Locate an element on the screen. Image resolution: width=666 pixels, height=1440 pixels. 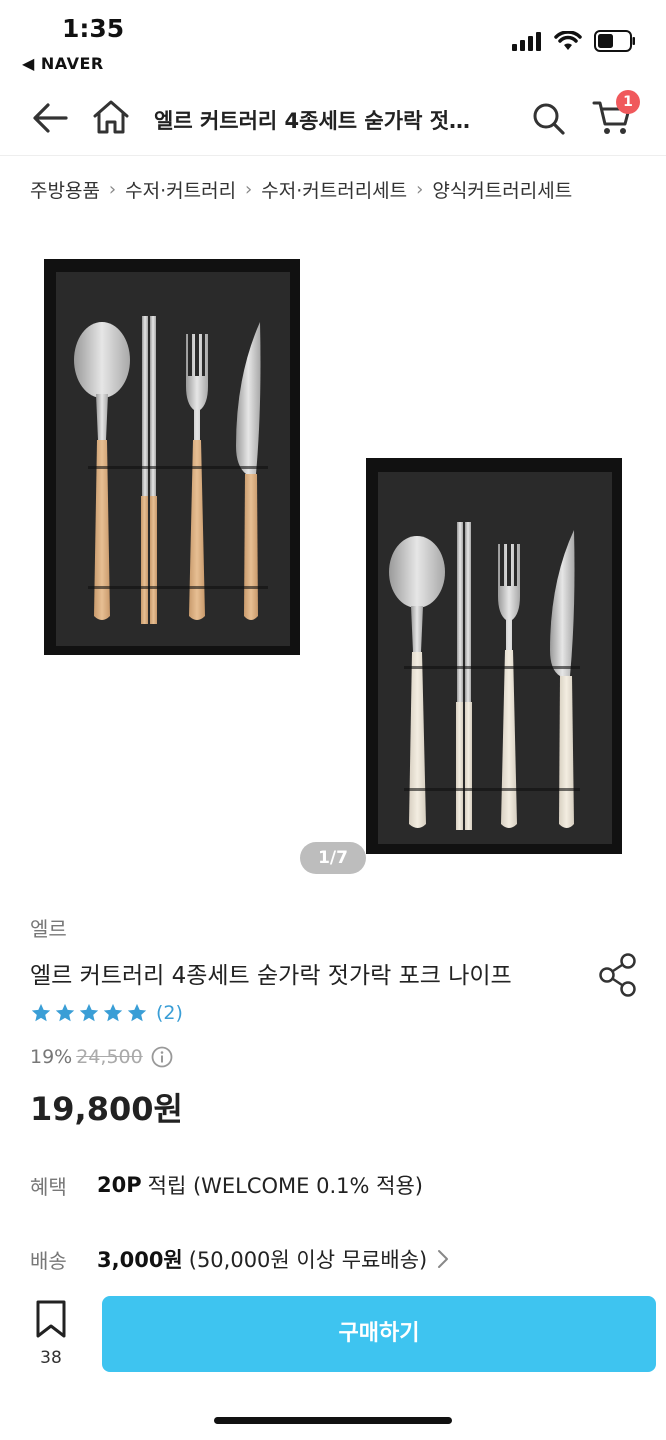
bookmark-icon is located at coordinates (51, 1319).